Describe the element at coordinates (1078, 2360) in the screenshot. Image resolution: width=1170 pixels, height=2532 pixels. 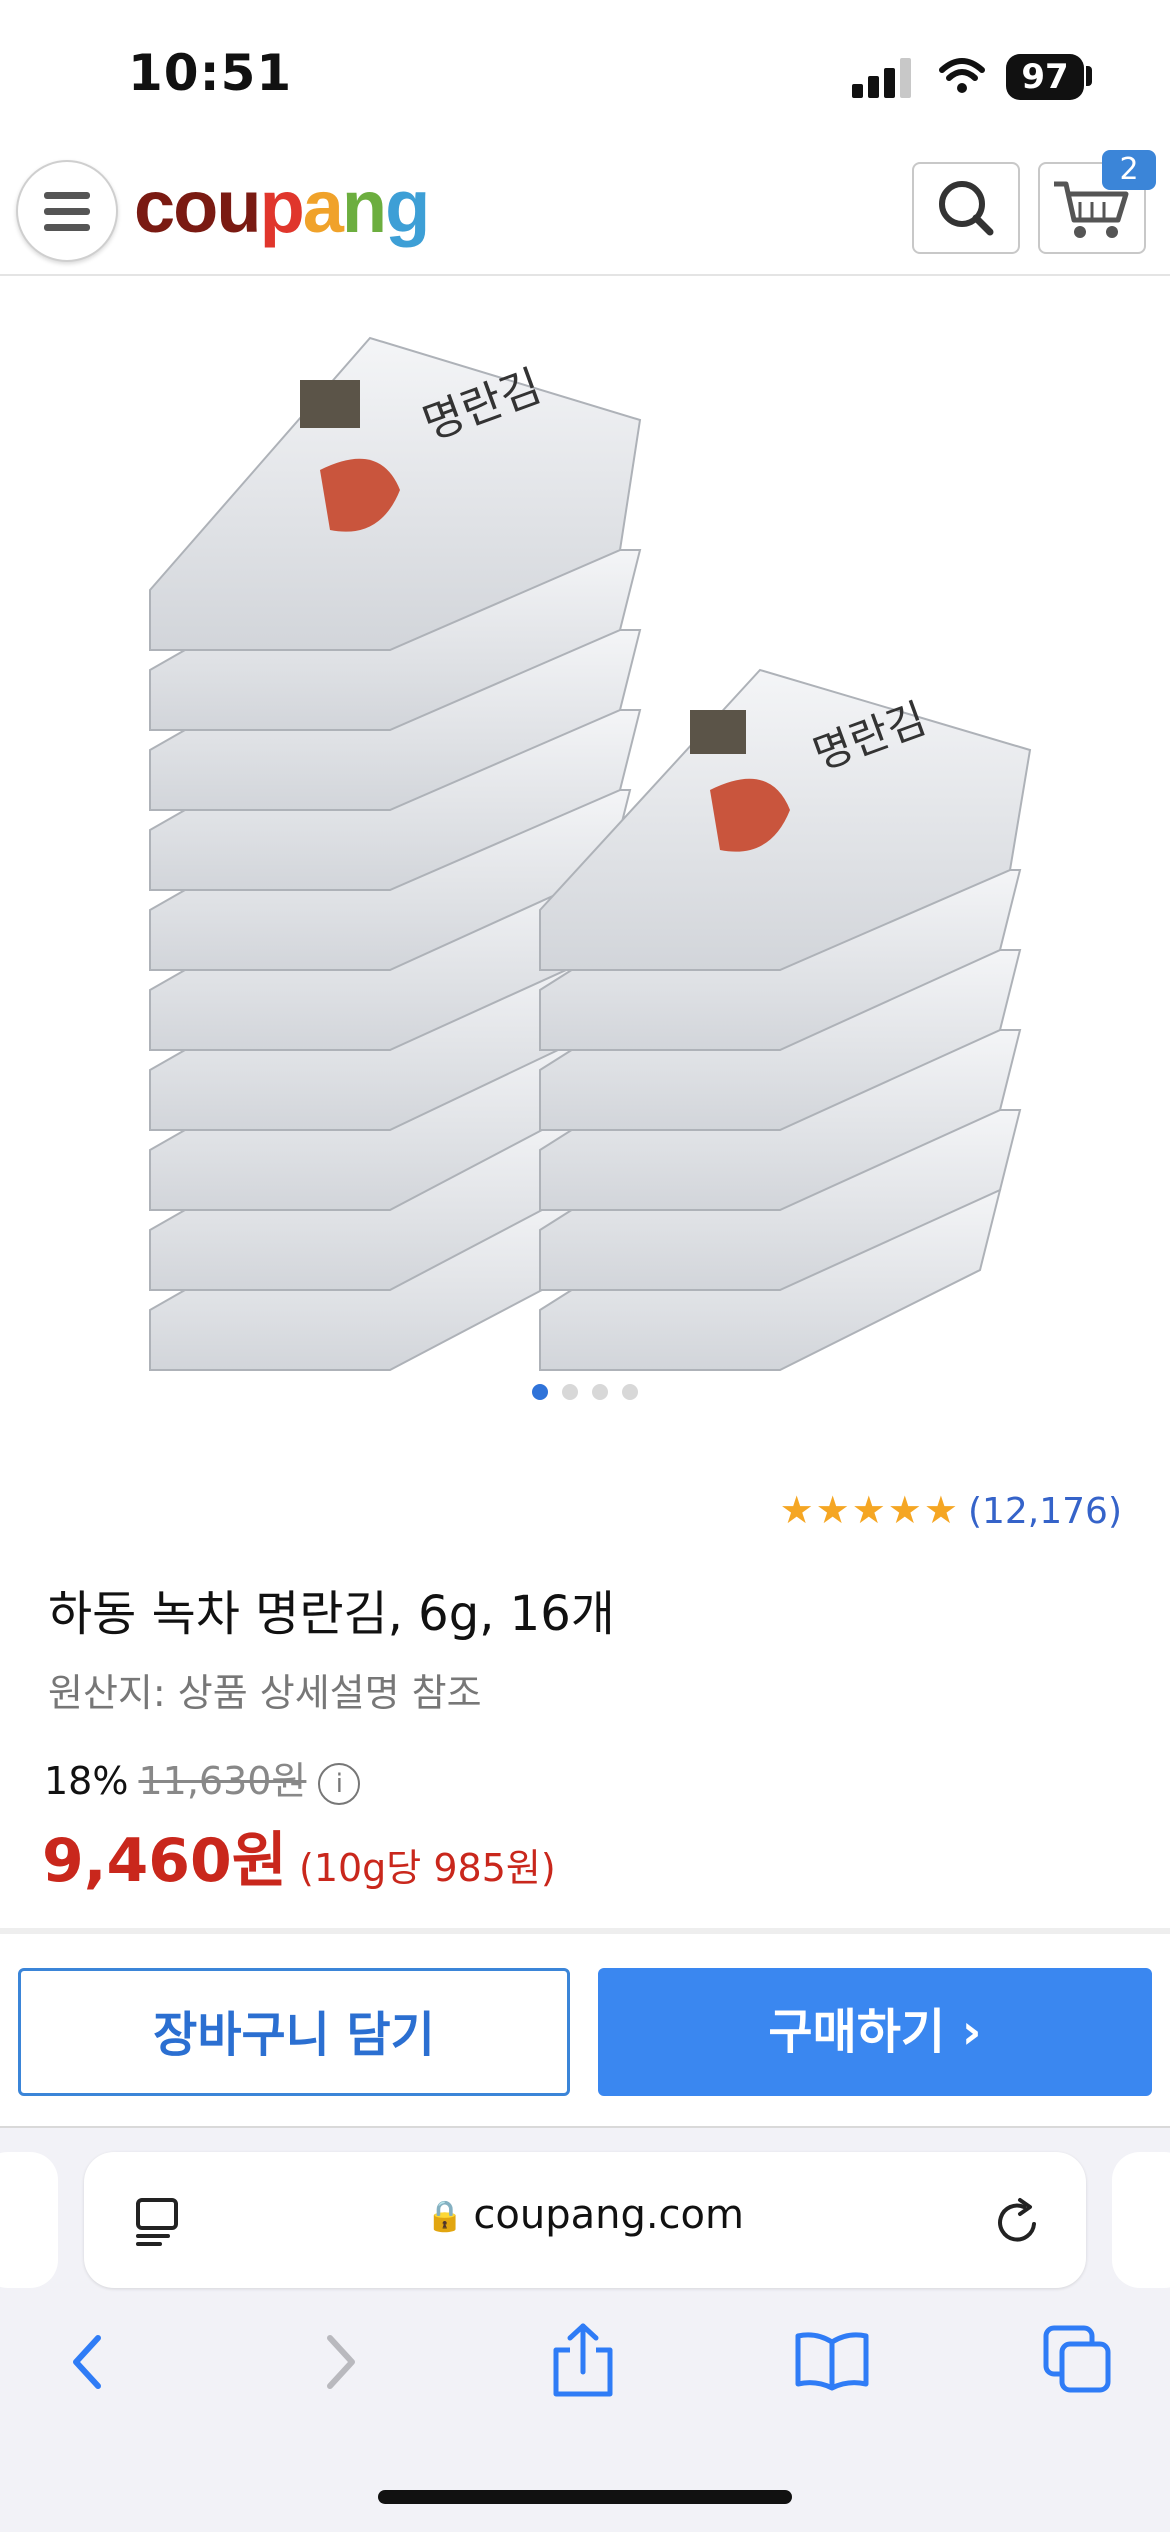
I see `tabs-icon` at that location.